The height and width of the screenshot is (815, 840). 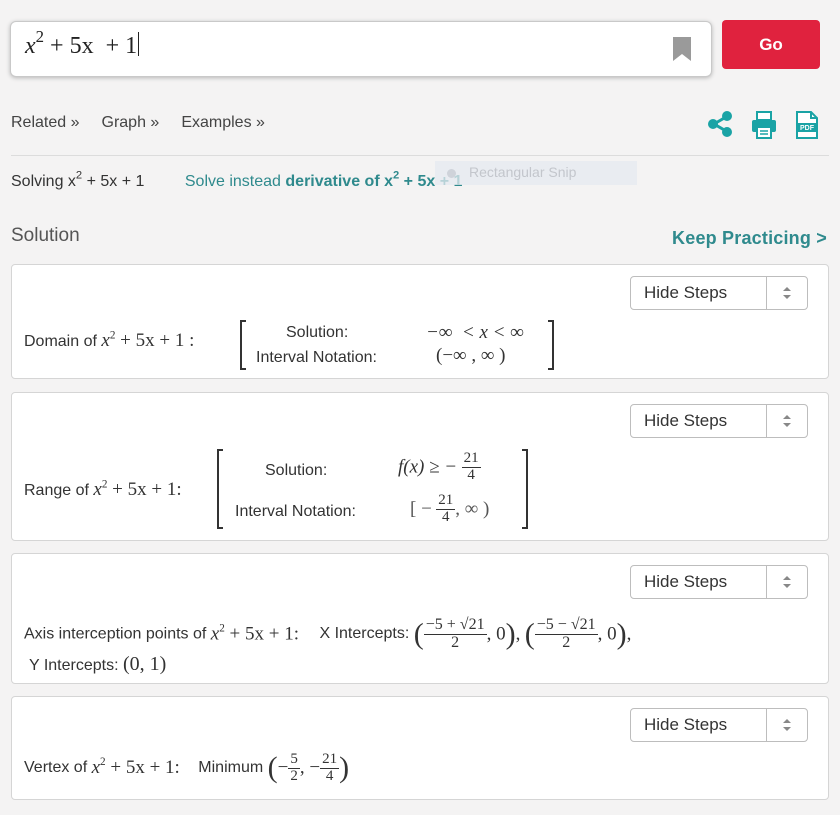 I want to click on range-solution-value: f(x) ≥ − 21 4, so click(x=439, y=467).